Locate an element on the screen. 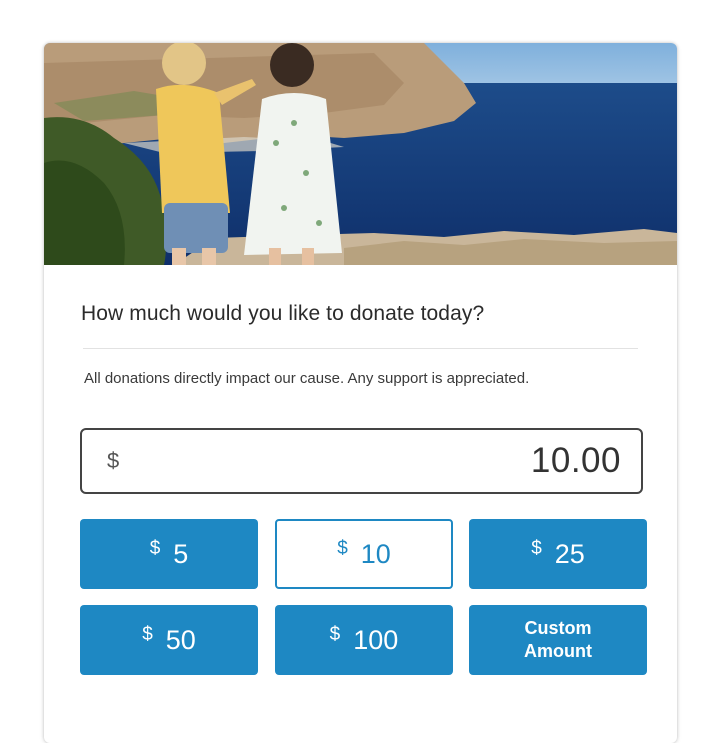 This screenshot has width=720, height=743. custom-amount-label: Custom Amount is located at coordinates (558, 639).